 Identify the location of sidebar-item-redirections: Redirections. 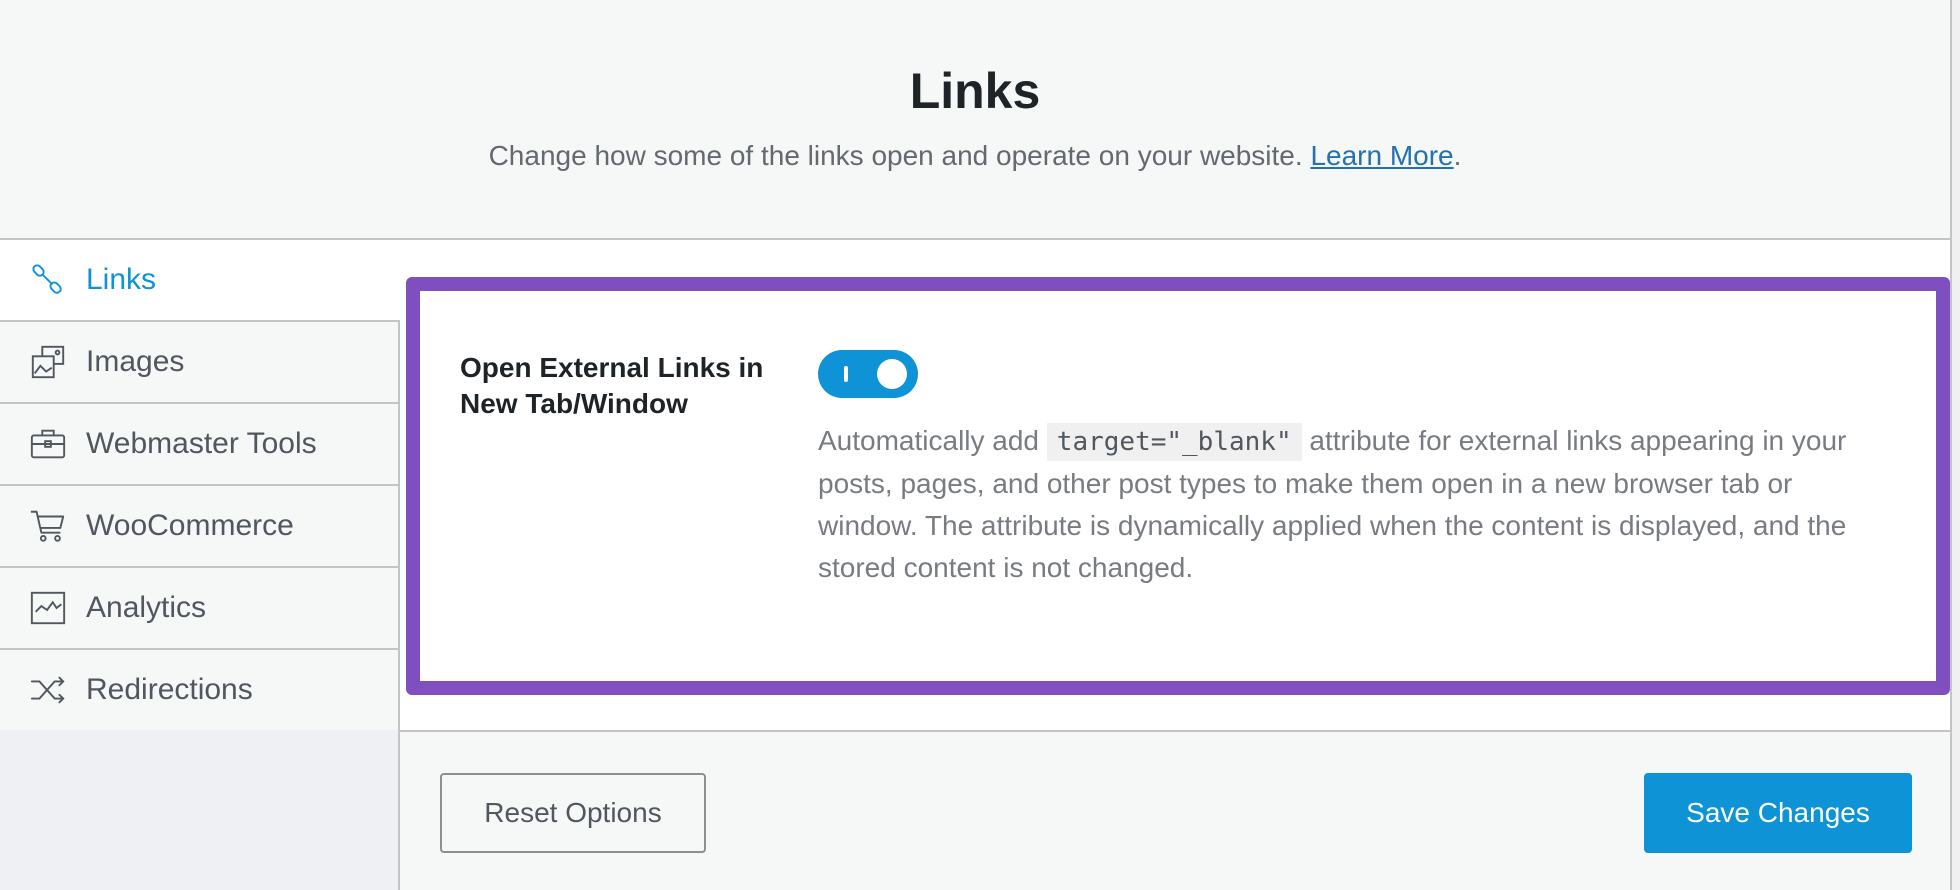
(200, 691).